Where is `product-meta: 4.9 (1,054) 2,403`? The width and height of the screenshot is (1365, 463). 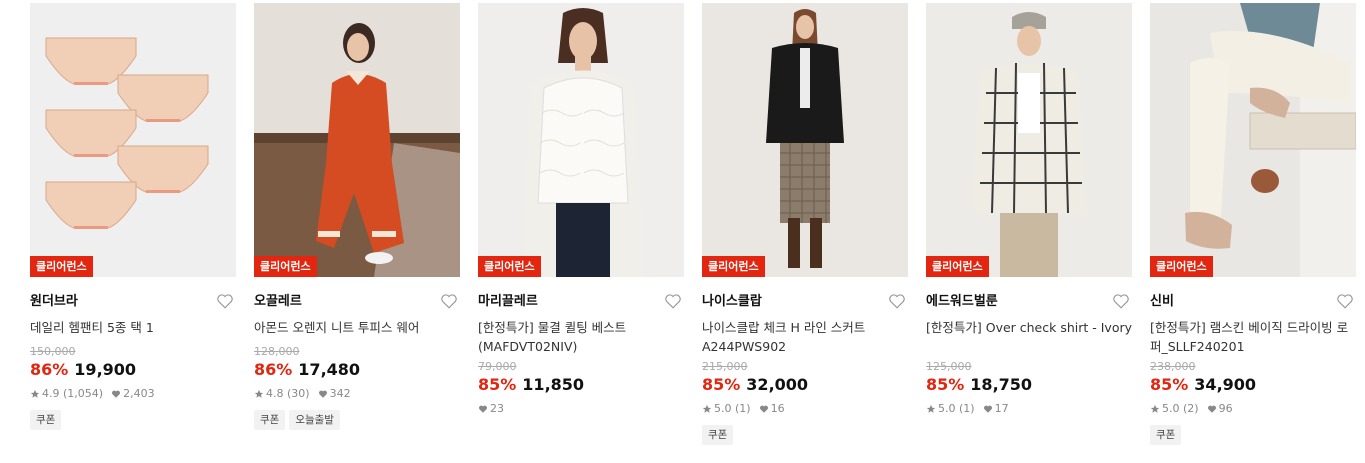 product-meta: 4.9 (1,054) 2,403 is located at coordinates (133, 394).